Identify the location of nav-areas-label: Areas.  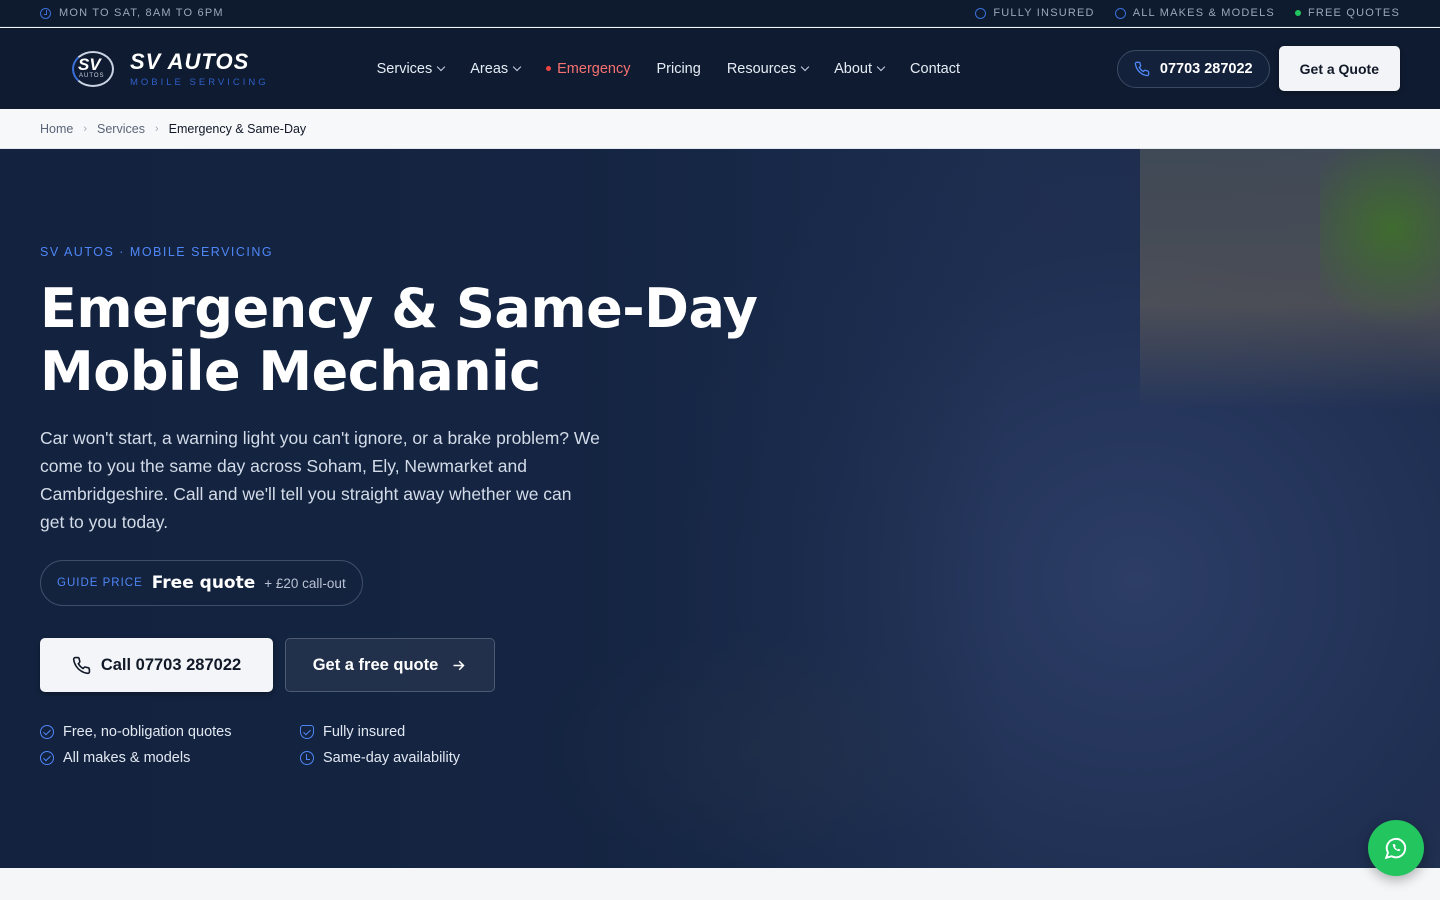
(489, 68).